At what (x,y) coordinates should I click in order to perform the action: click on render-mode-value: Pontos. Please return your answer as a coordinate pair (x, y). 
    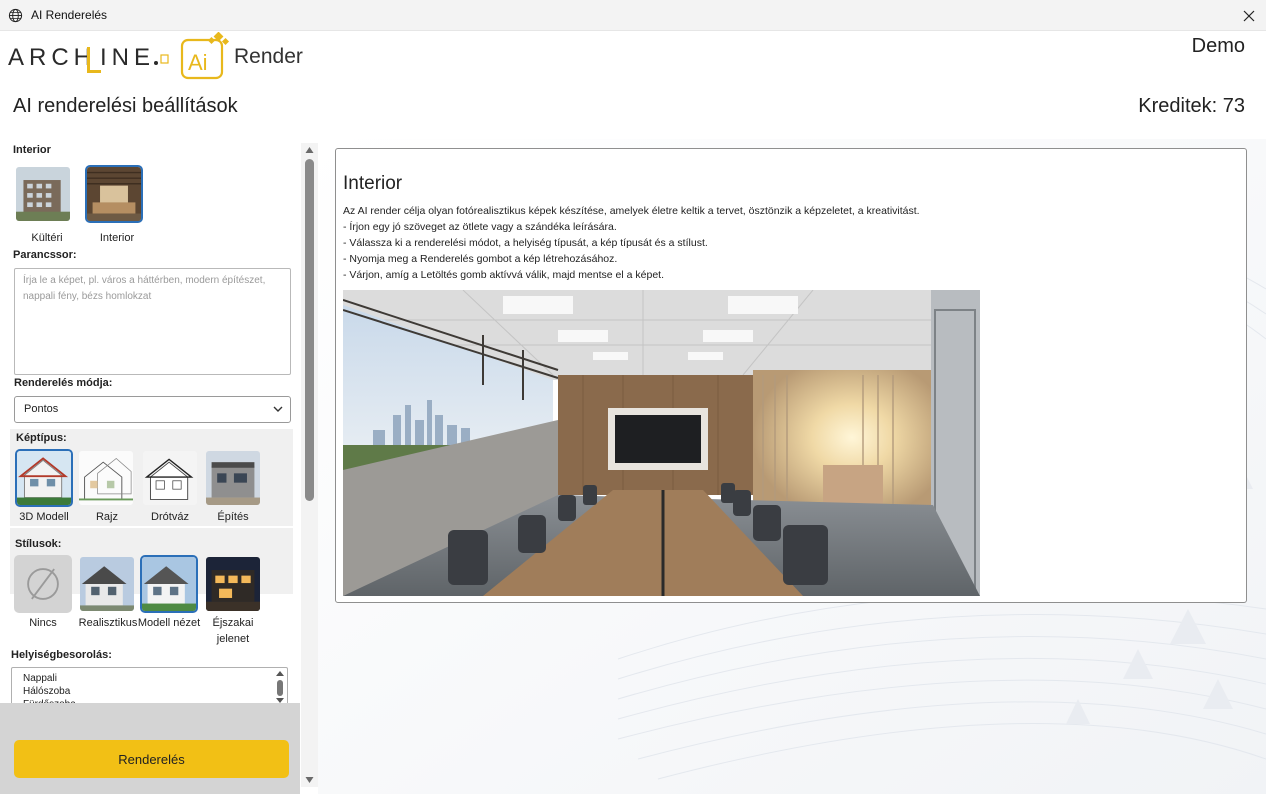
    Looking at the image, I should click on (41, 409).